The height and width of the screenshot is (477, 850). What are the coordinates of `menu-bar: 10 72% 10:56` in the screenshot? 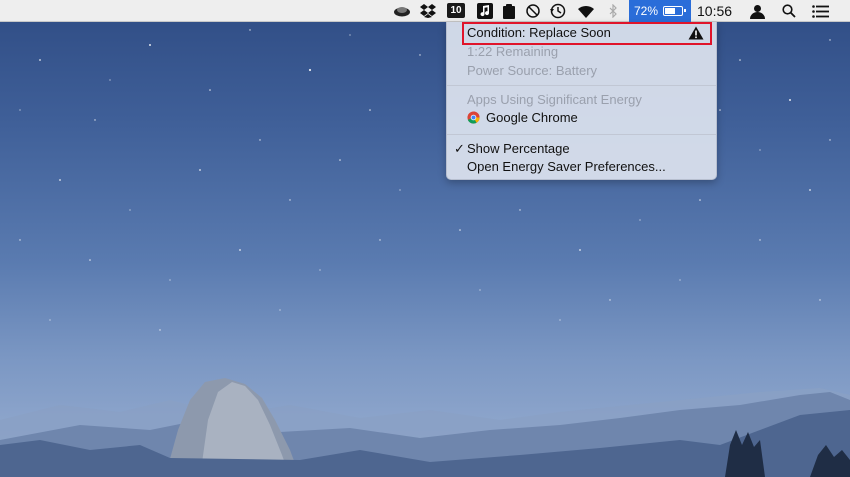 It's located at (425, 11).